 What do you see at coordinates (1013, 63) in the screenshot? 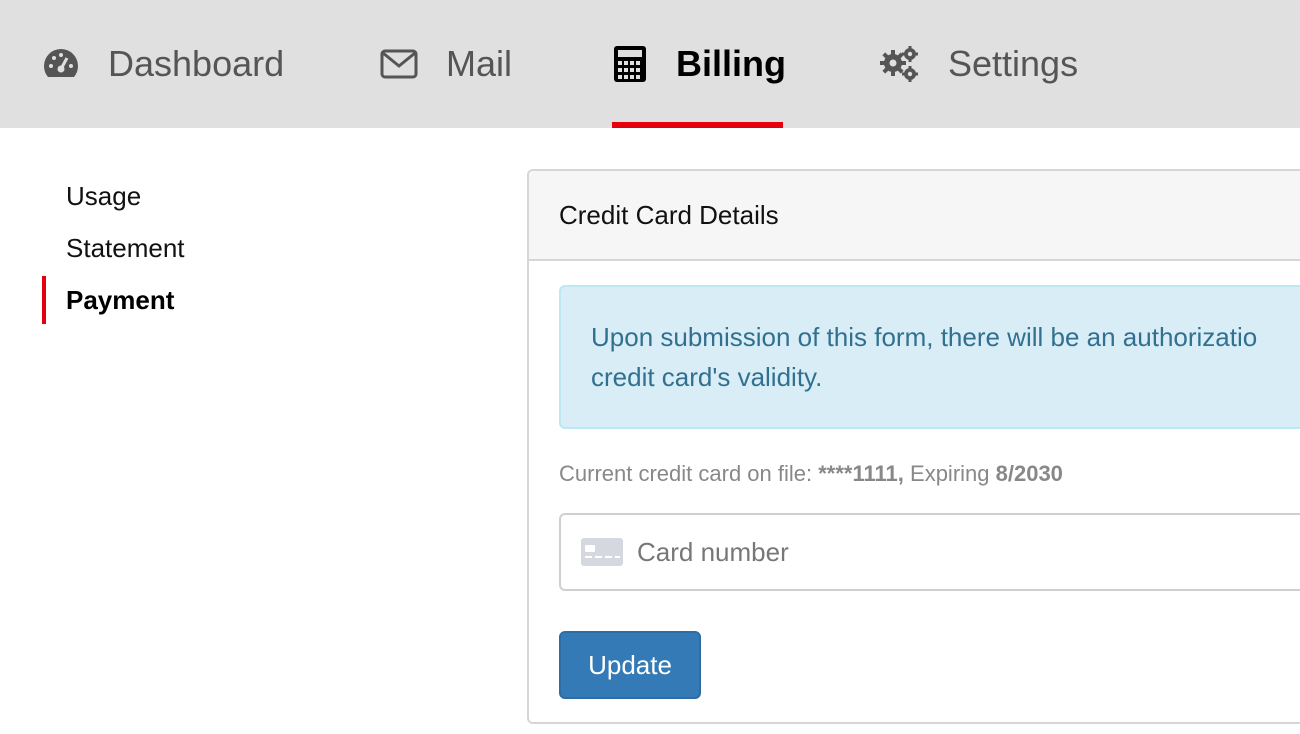
I see `nav-label-settings: Settings` at bounding box center [1013, 63].